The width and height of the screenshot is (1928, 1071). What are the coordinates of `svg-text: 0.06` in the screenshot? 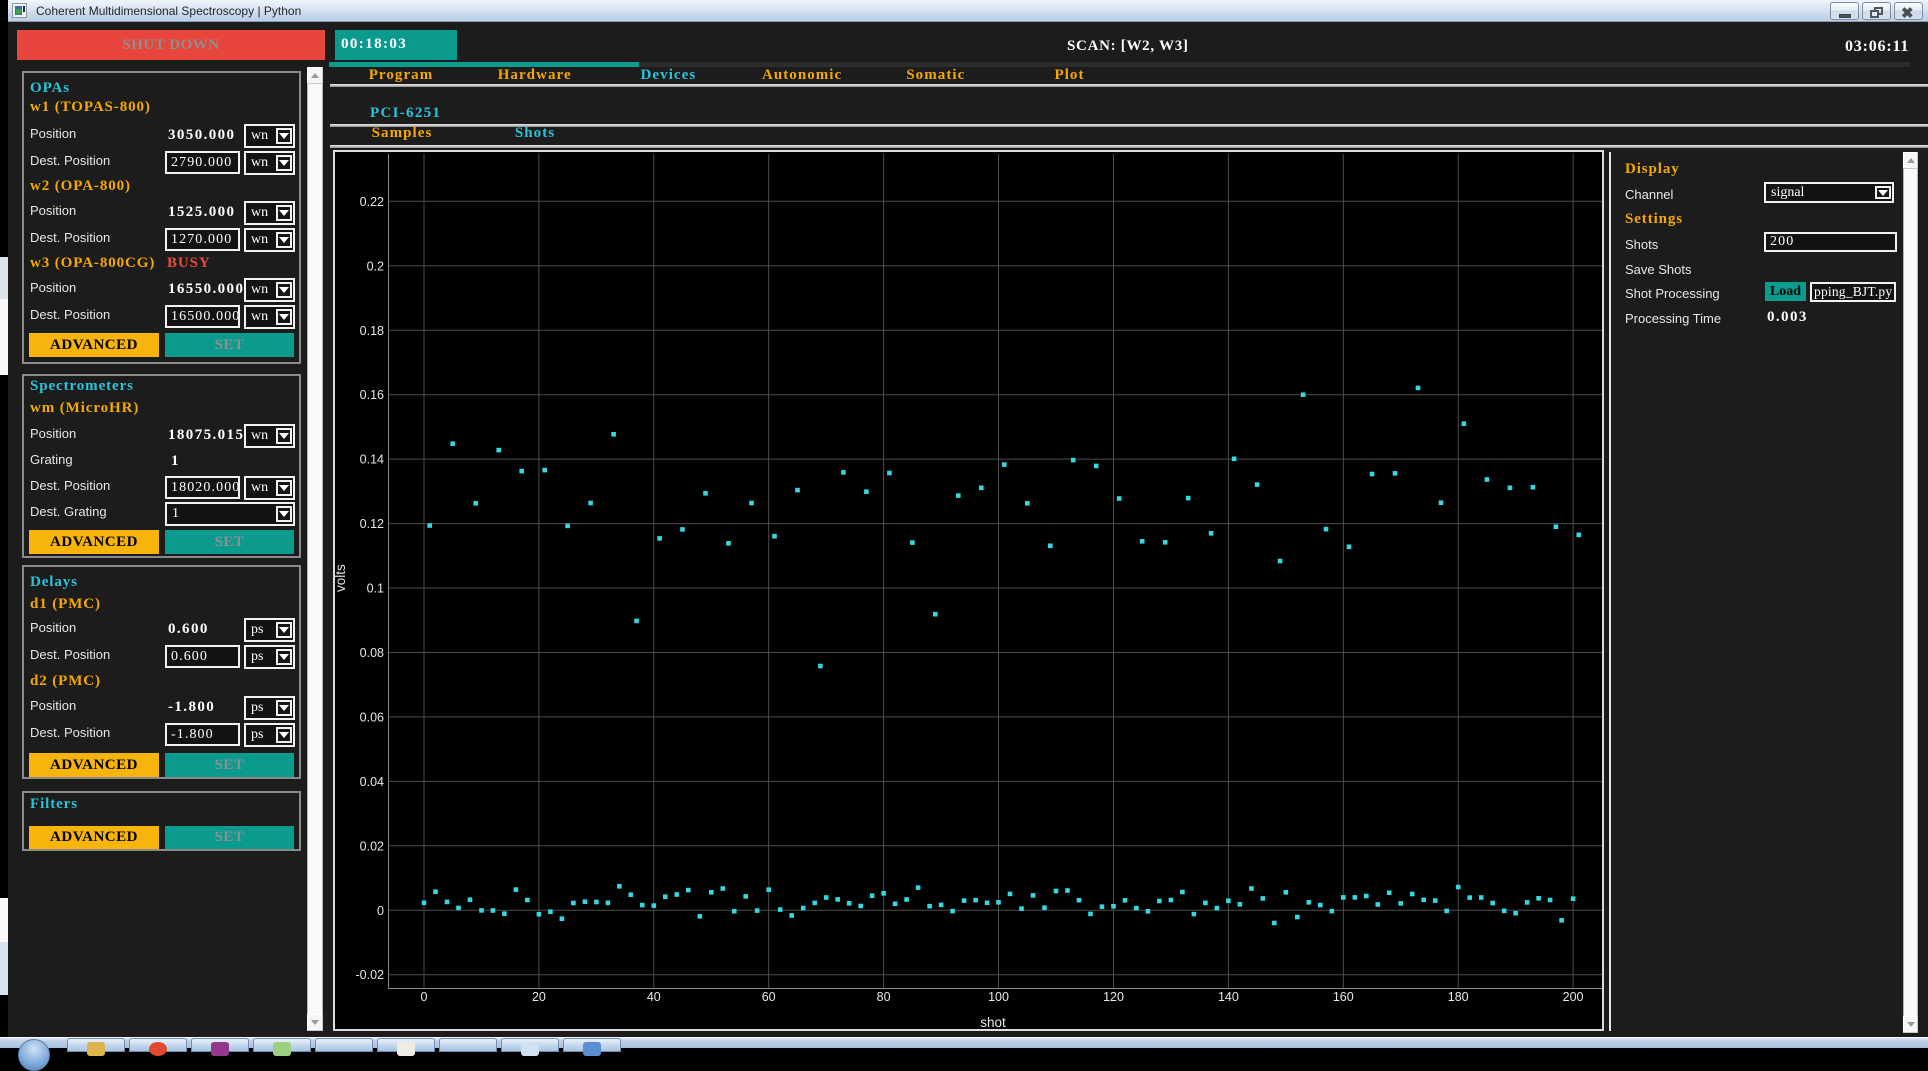 It's located at (372, 717).